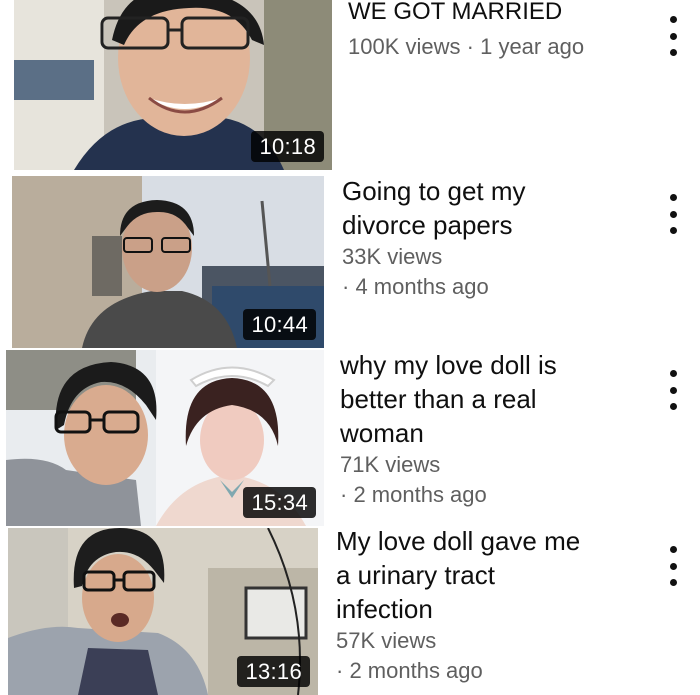 The height and width of the screenshot is (695, 700). What do you see at coordinates (404, 46) in the screenshot?
I see `view-count: 100K views` at bounding box center [404, 46].